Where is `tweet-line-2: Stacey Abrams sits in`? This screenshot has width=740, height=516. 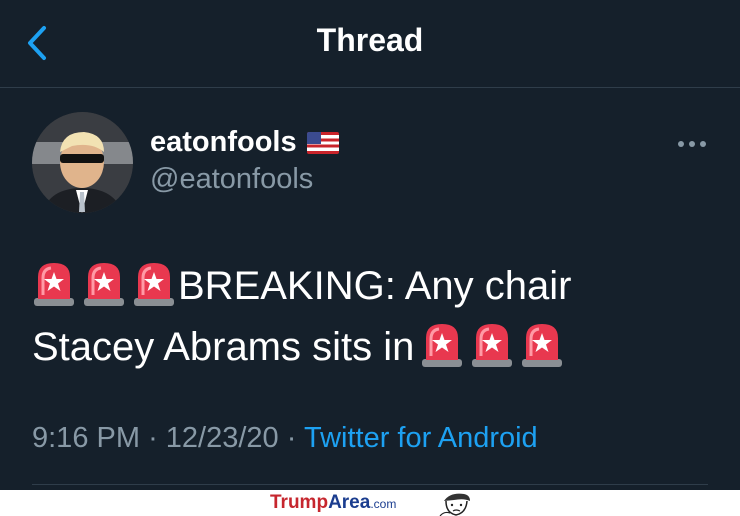 tweet-line-2: Stacey Abrams sits in is located at coordinates (372, 347).